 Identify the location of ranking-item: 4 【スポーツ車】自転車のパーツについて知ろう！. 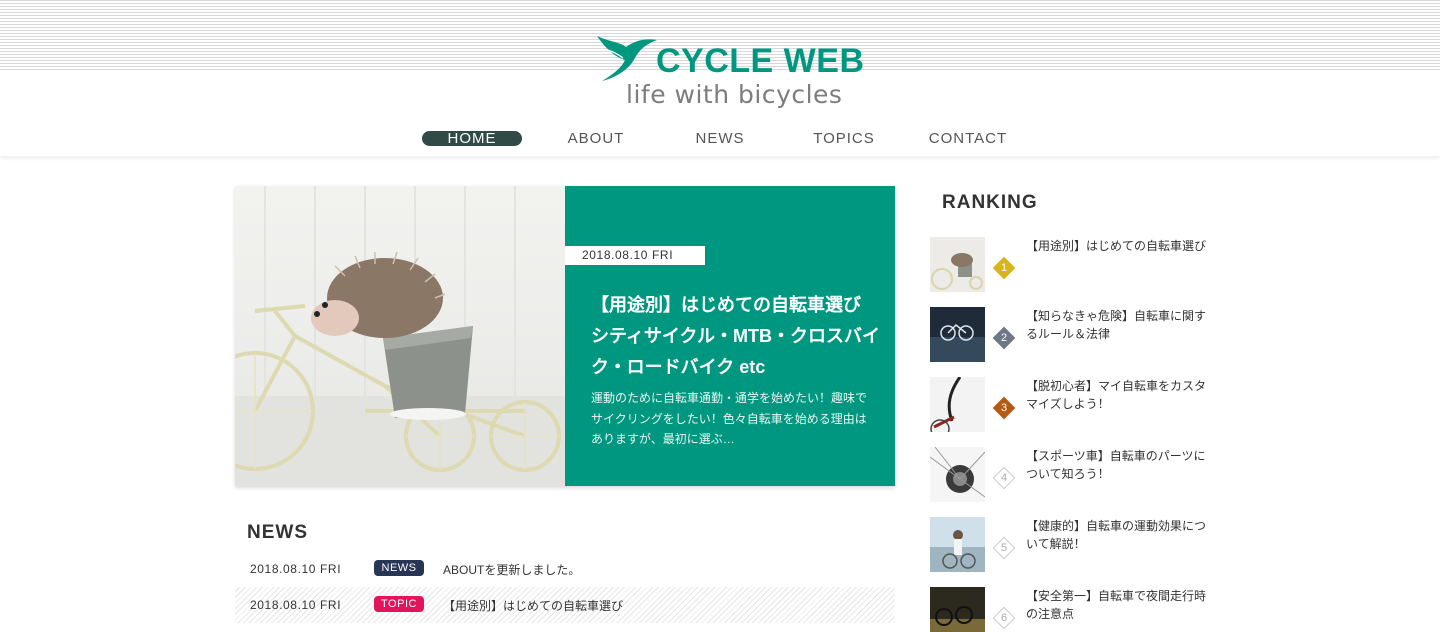
(1075, 475).